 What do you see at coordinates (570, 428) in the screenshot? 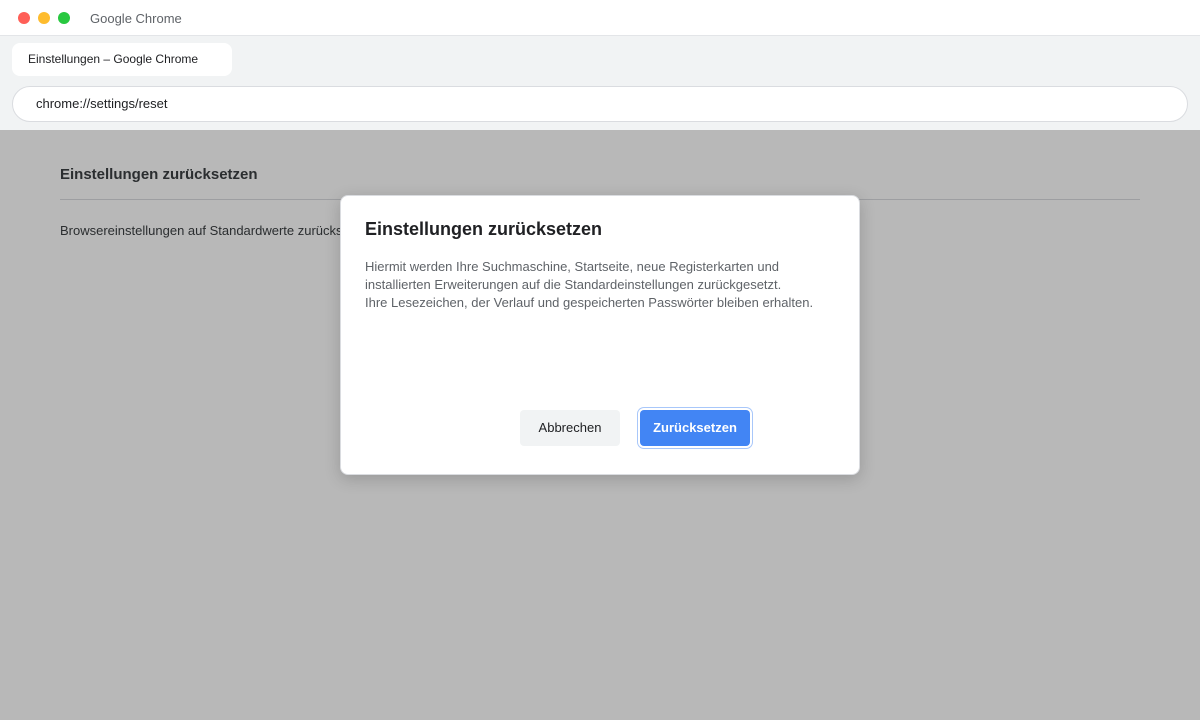
I see `cancel-button: Abbrechen` at bounding box center [570, 428].